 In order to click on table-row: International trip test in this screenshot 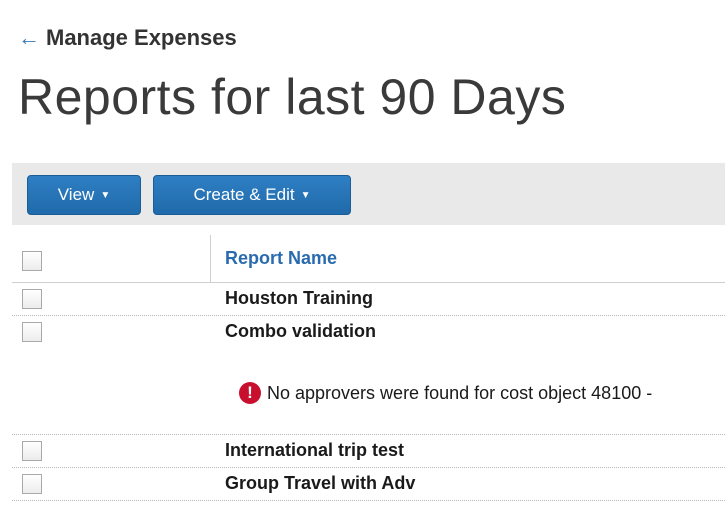, I will do `click(368, 451)`.